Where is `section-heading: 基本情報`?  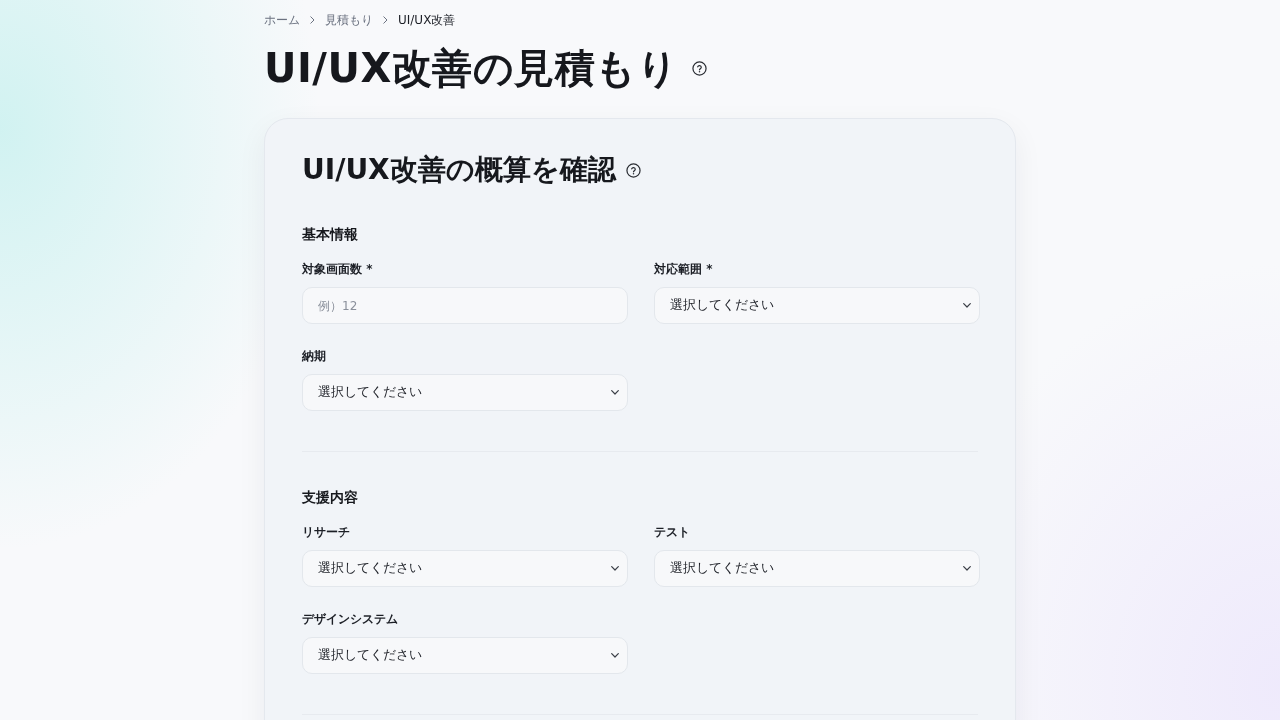 section-heading: 基本情報 is located at coordinates (330, 234).